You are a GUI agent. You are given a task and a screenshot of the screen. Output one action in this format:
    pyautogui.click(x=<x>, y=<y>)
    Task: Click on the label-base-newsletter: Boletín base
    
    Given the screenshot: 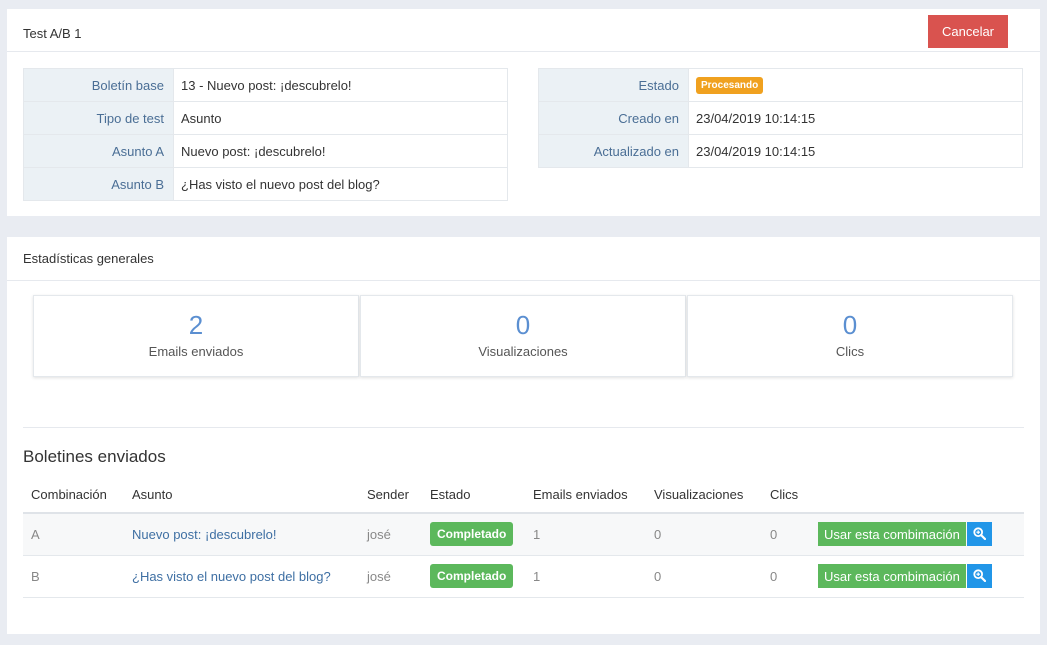 What is the action you would take?
    pyautogui.click(x=98, y=85)
    